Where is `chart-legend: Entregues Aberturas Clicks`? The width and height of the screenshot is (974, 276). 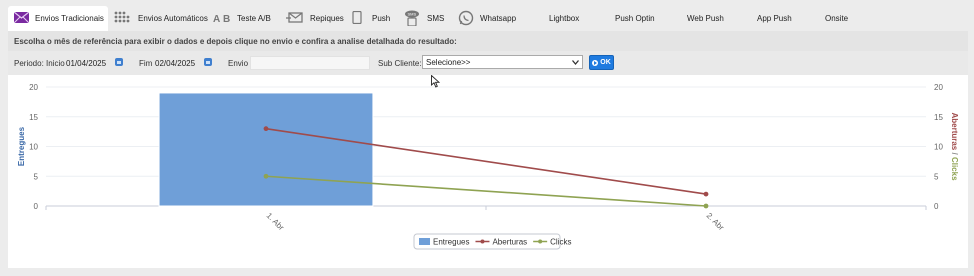
chart-legend: Entregues Aberturas Clicks is located at coordinates (492, 241).